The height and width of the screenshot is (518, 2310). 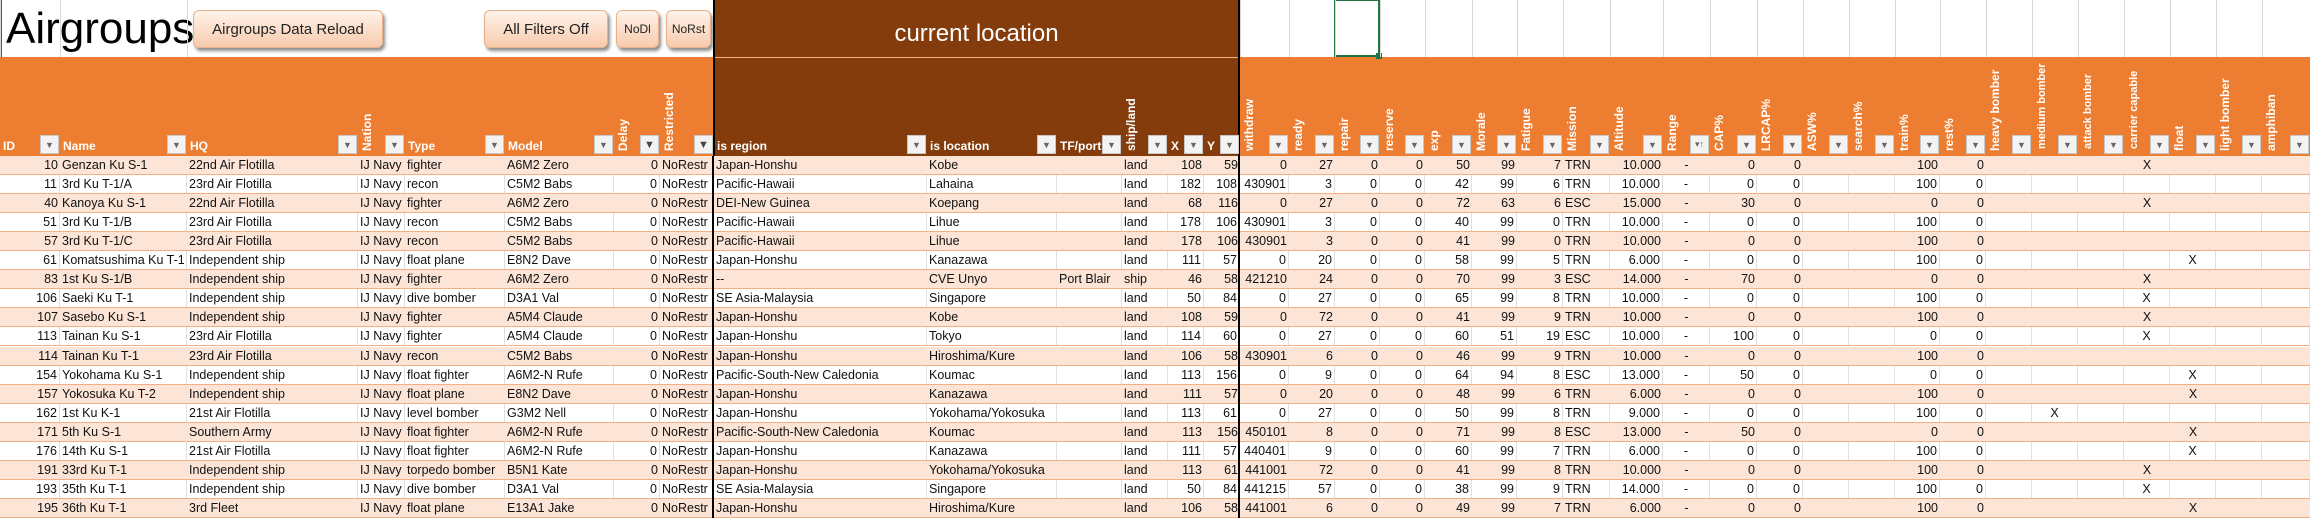 What do you see at coordinates (1312, 470) in the screenshot?
I see `cell-ready: 72` at bounding box center [1312, 470].